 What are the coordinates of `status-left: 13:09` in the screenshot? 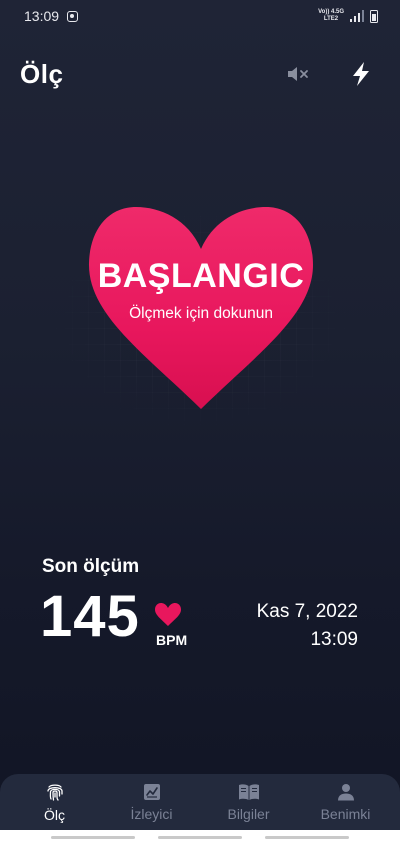 It's located at (51, 16).